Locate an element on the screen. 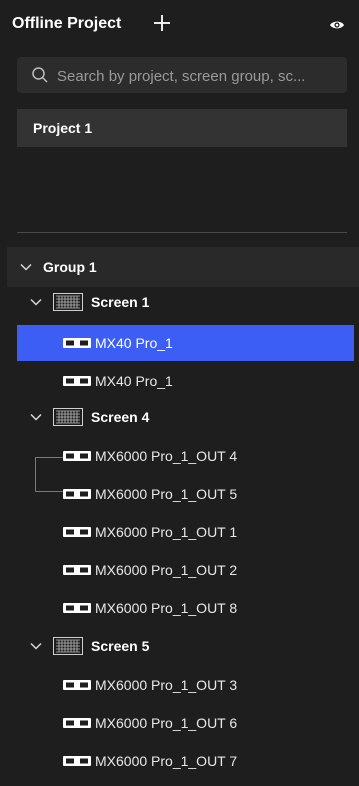 Image resolution: width=359 pixels, height=786 pixels. device-label: MX6000 Pro_1_OUT 7 is located at coordinates (166, 761).